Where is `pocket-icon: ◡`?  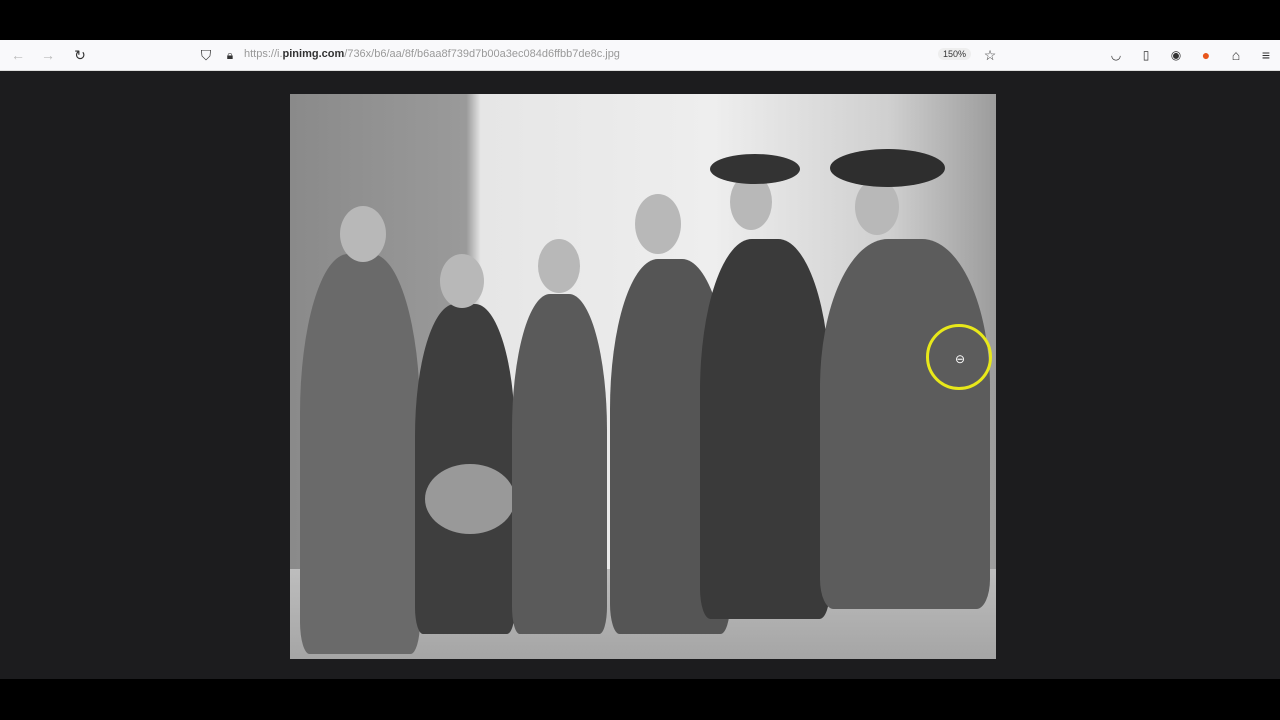
pocket-icon: ◡ is located at coordinates (1116, 55).